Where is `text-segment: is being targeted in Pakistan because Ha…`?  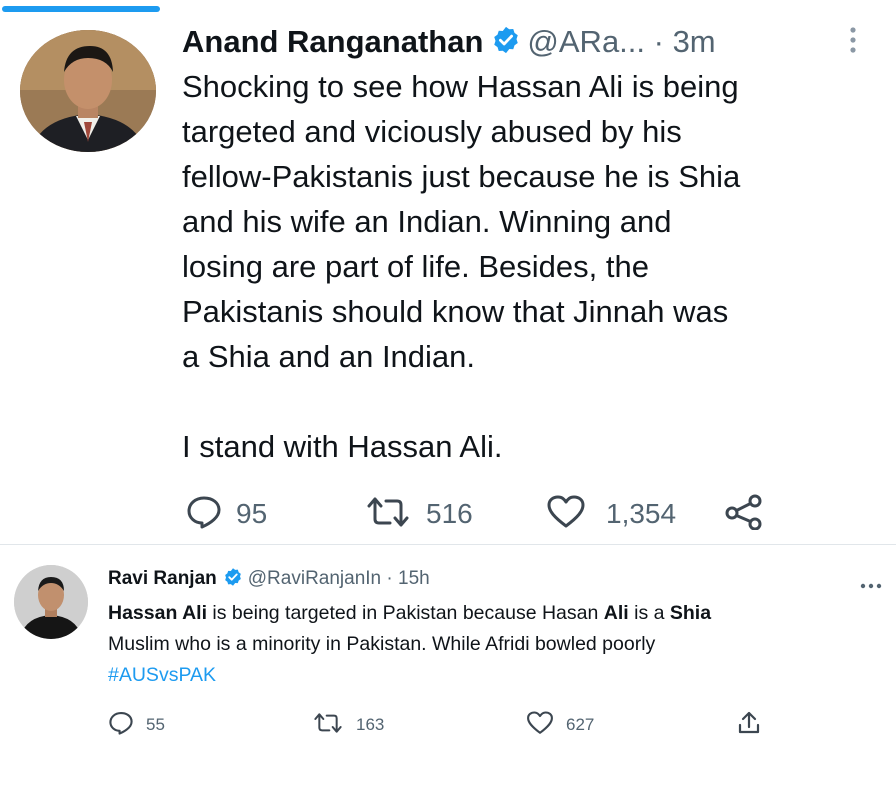 text-segment: is being targeted in Pakistan because Ha… is located at coordinates (405, 613).